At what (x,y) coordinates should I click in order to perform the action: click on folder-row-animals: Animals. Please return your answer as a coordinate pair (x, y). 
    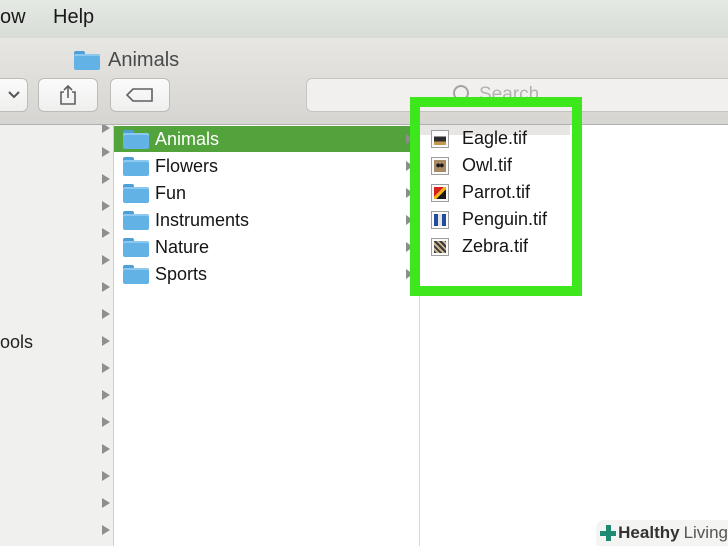
    Looking at the image, I should click on (263, 139).